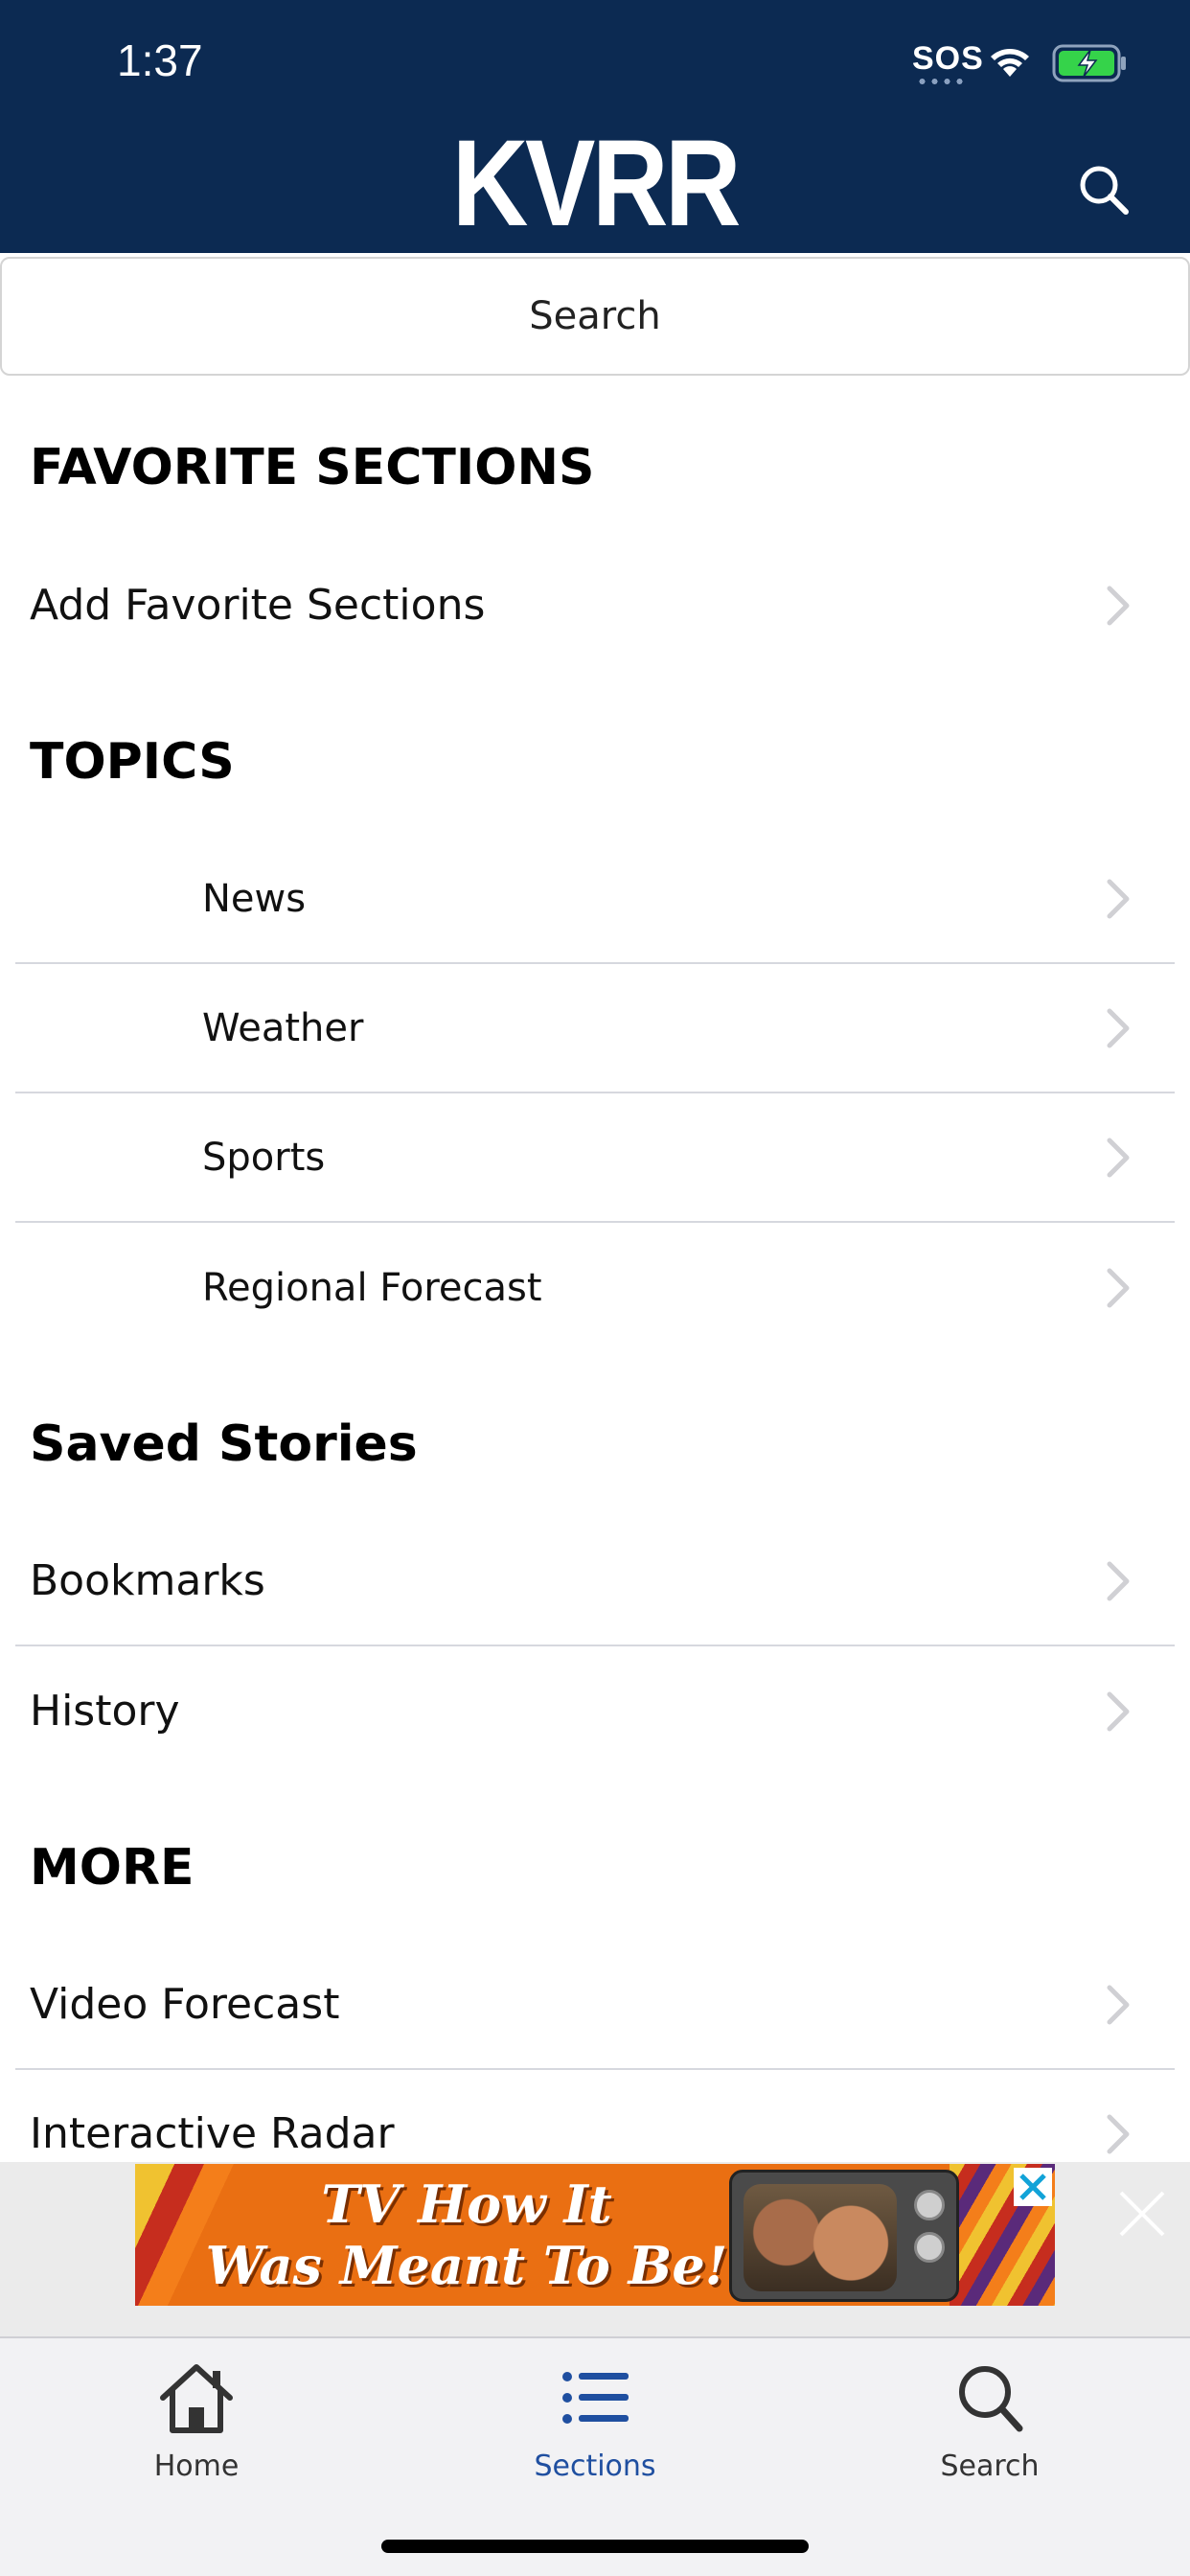  I want to click on list-item-label: News, so click(255, 899).